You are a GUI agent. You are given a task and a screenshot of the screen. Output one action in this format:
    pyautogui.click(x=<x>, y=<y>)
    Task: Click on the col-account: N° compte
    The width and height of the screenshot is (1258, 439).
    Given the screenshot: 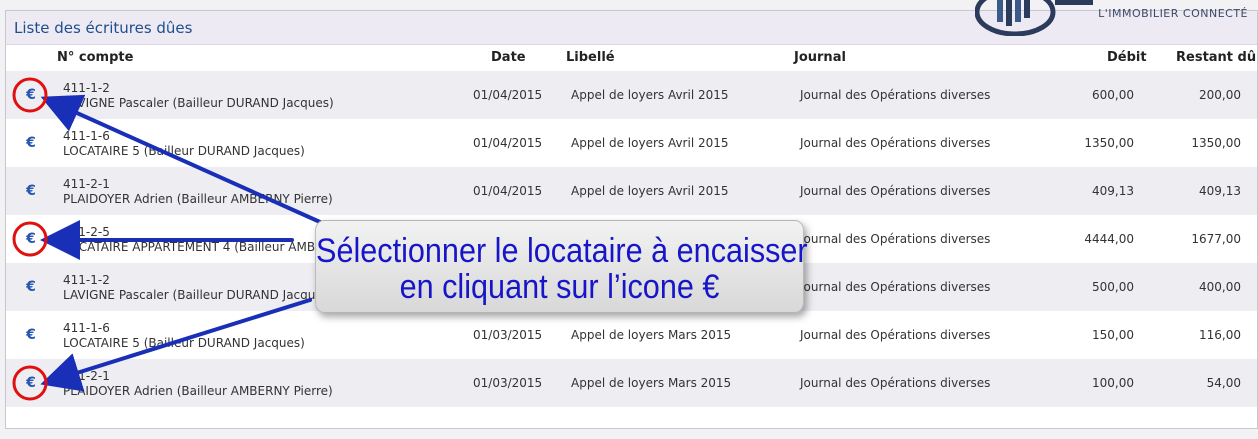 What is the action you would take?
    pyautogui.click(x=95, y=57)
    